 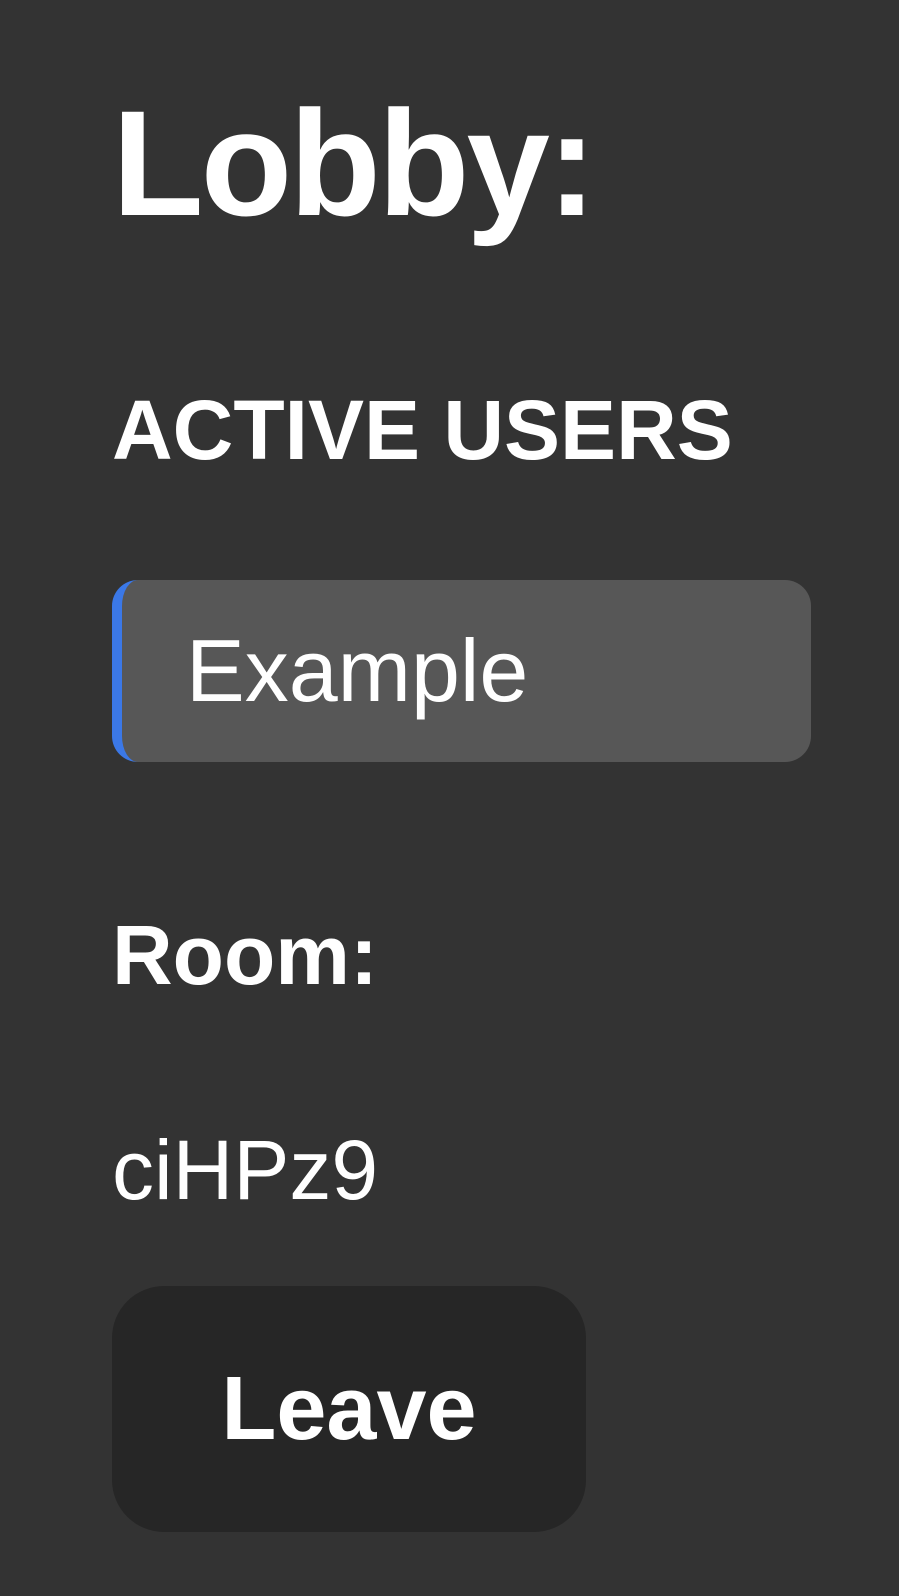 I want to click on leave-button: Leave, so click(x=349, y=1409).